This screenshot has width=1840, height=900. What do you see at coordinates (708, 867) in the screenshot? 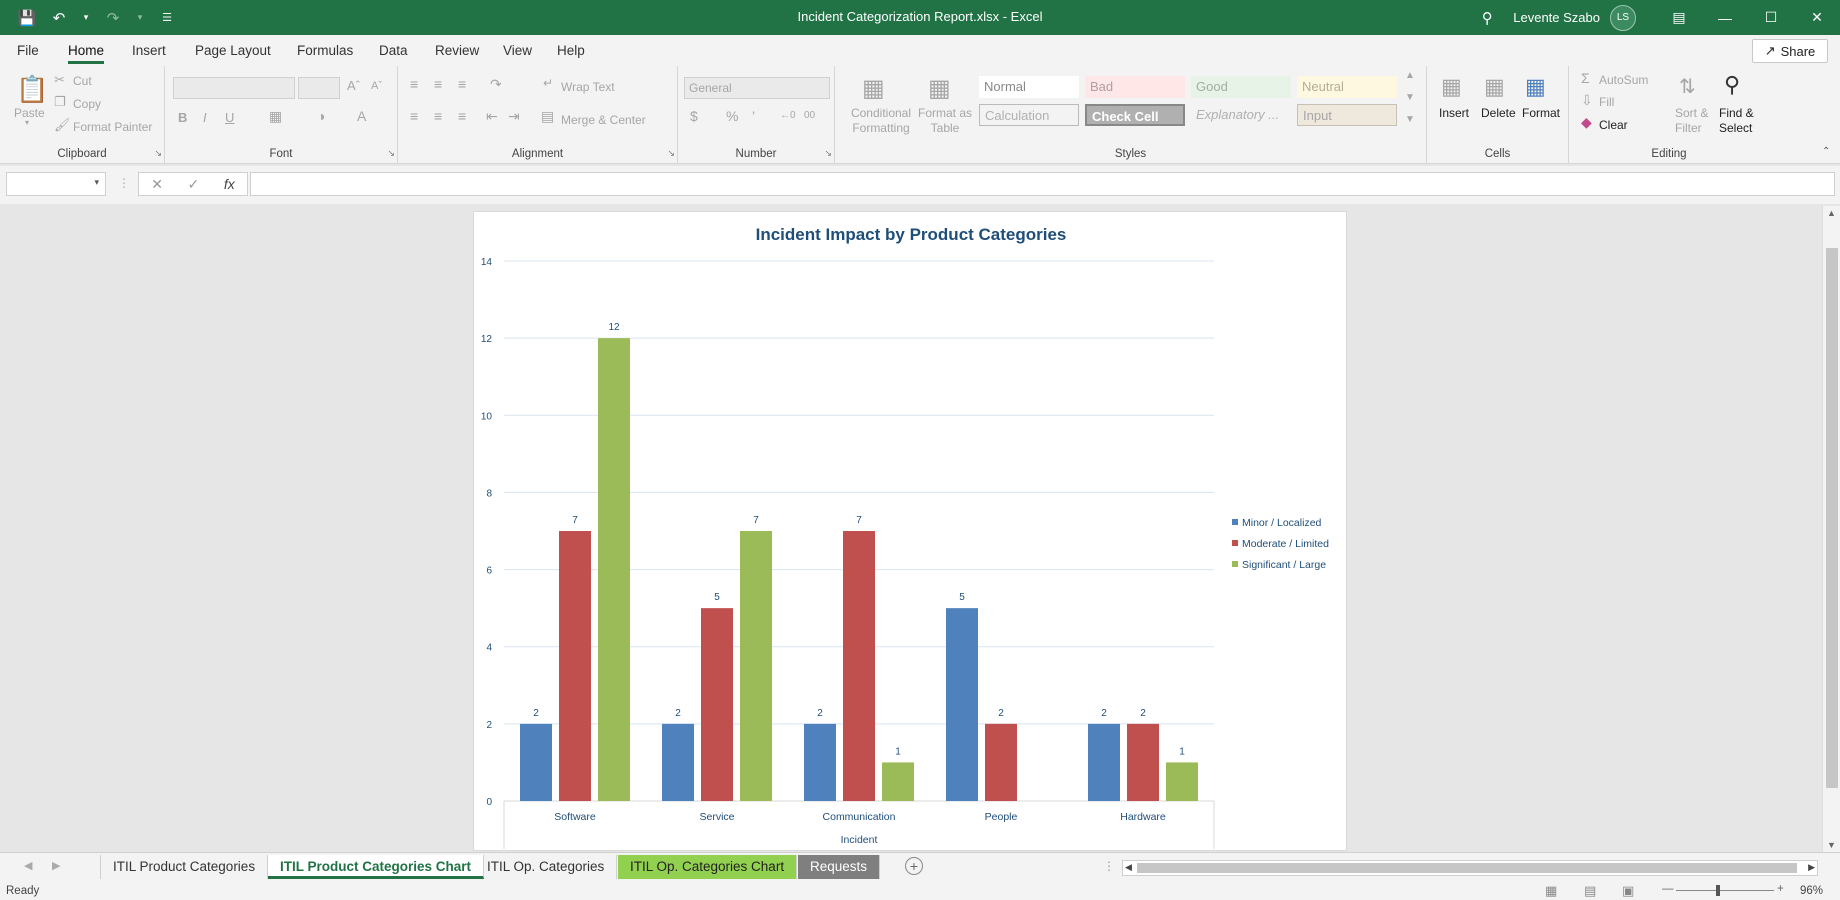
I see `sheet-tab-itil-op-categories-chart: ITIL Op. Categories Chart` at bounding box center [708, 867].